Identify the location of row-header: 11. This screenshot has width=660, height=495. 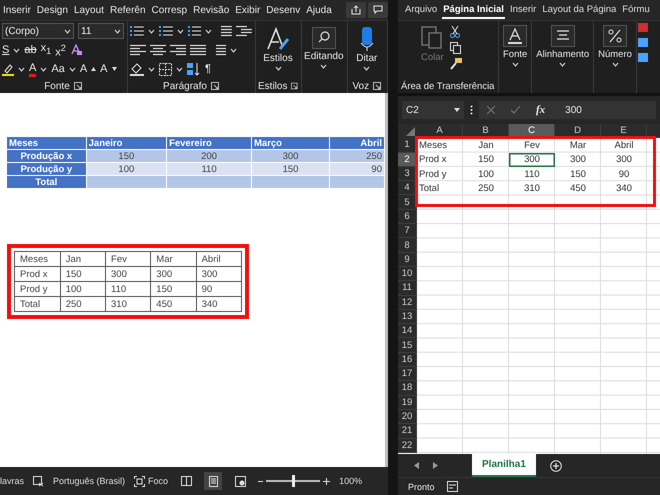
(407, 288).